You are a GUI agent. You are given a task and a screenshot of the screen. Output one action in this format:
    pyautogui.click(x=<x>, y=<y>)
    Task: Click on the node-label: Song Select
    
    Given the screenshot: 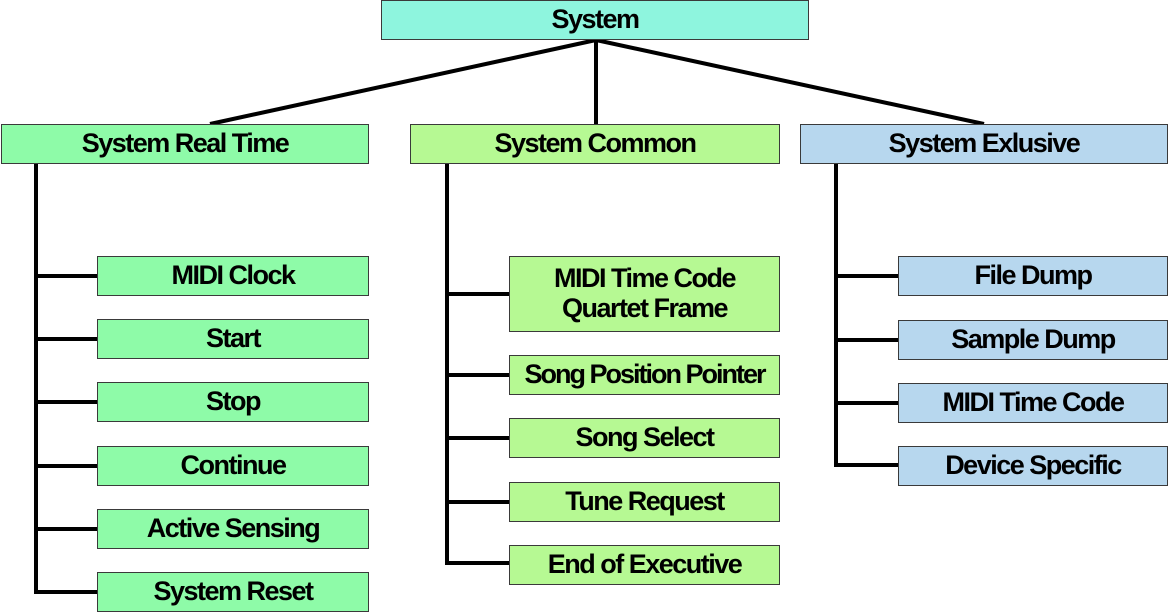 What is the action you would take?
    pyautogui.click(x=645, y=437)
    